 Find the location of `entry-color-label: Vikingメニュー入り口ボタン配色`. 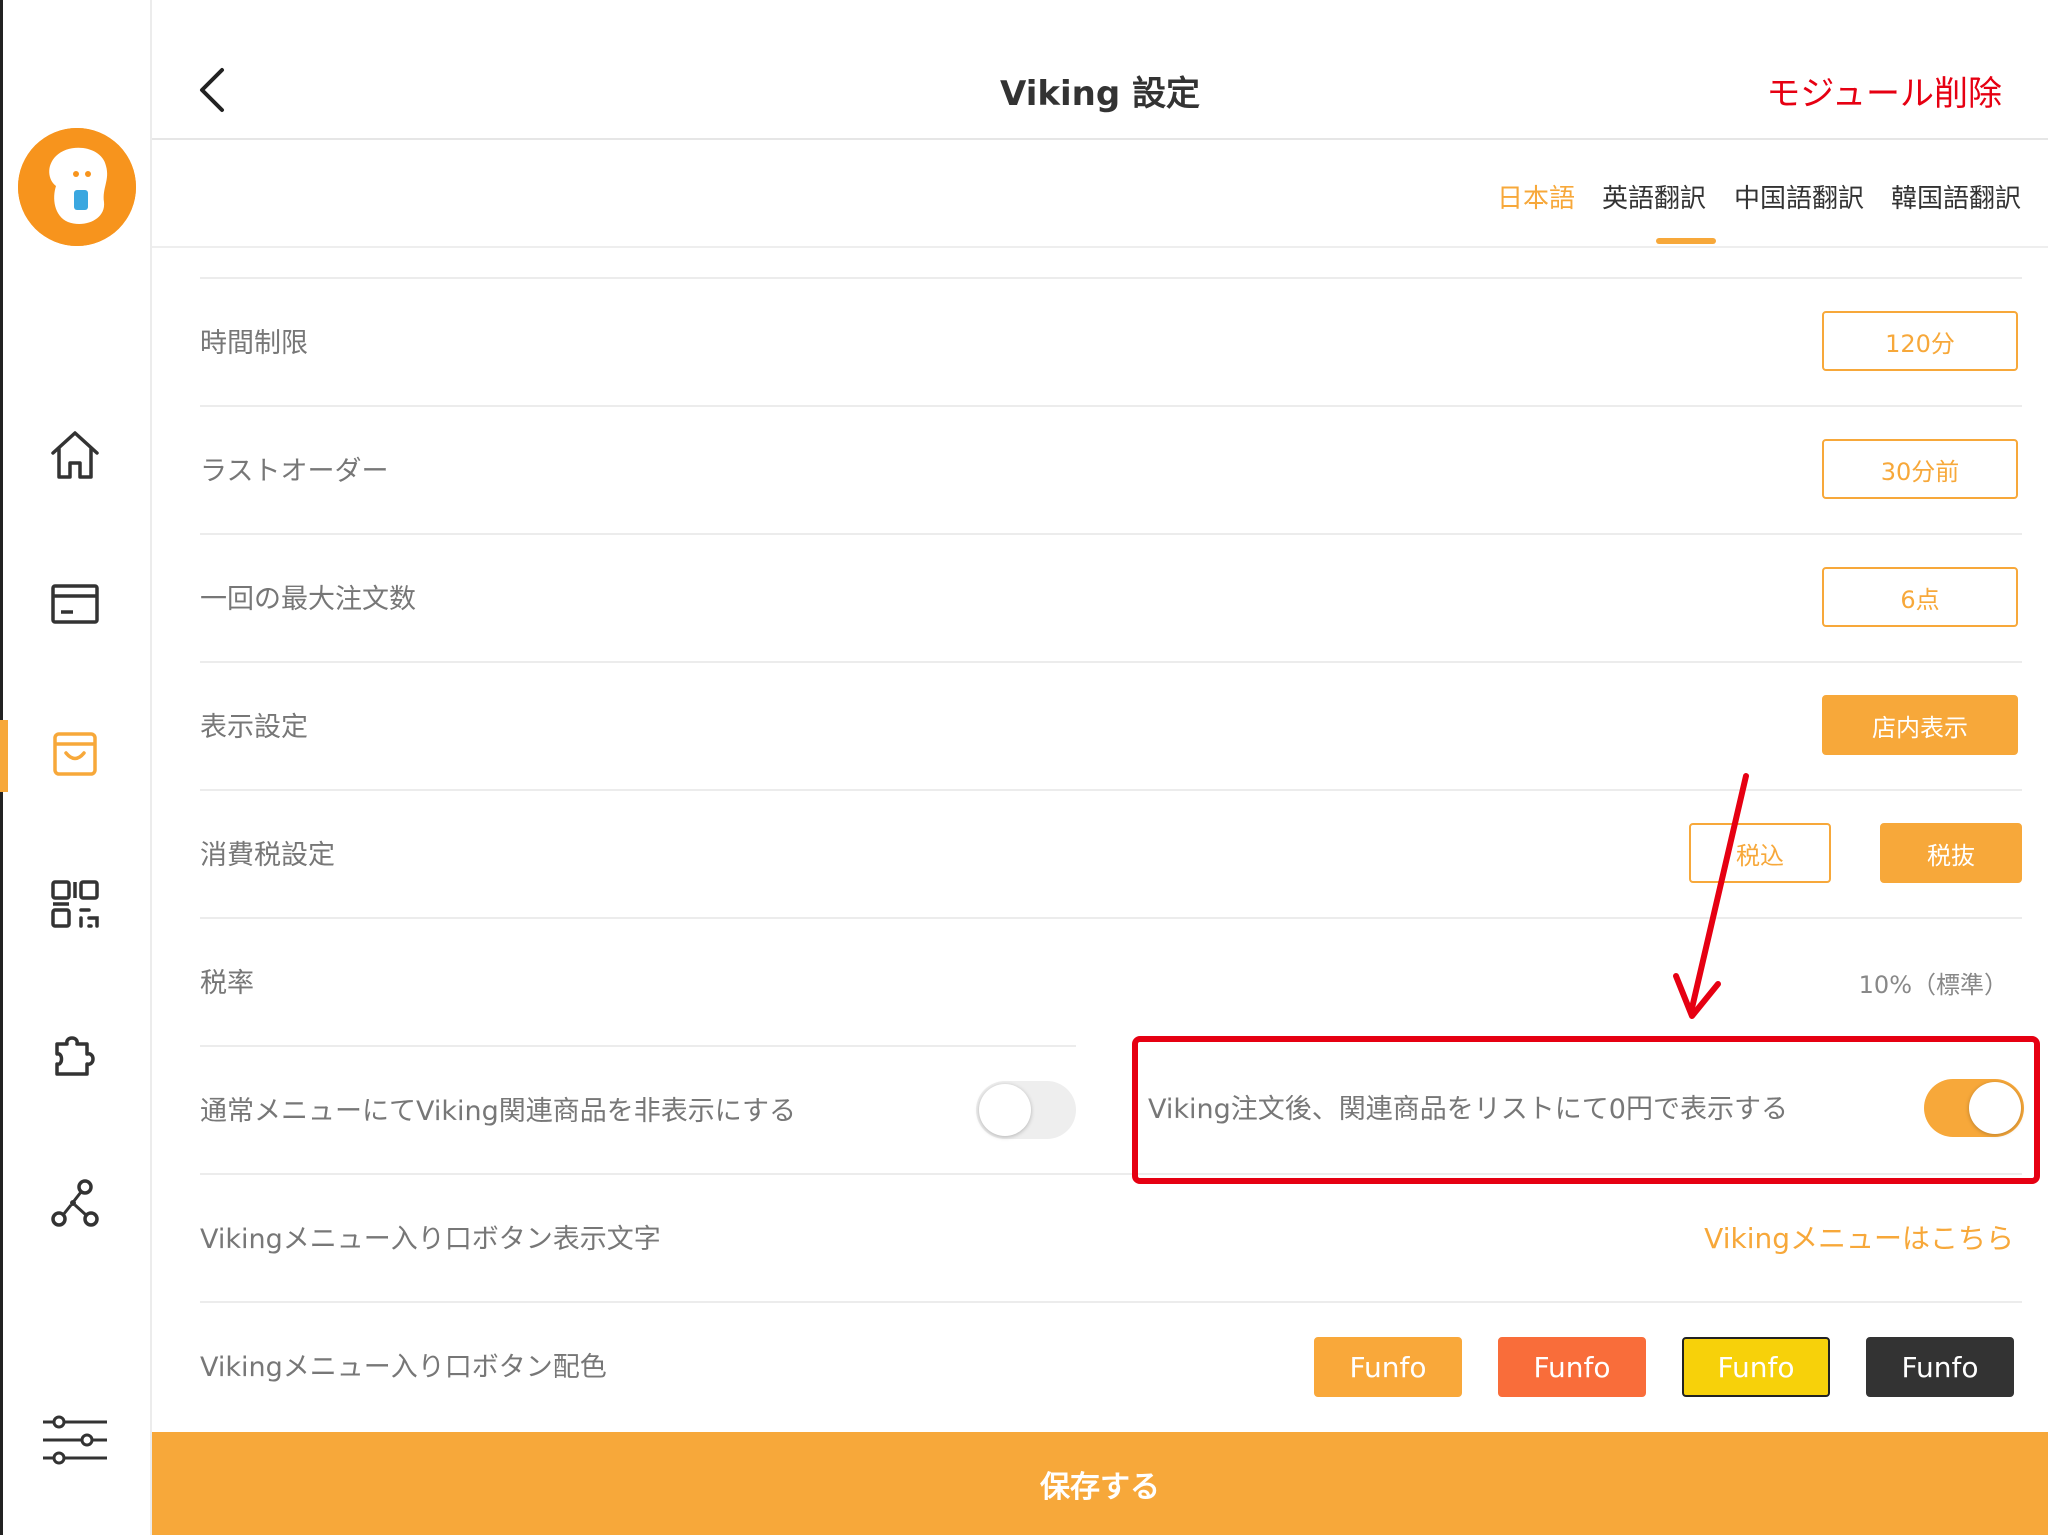

entry-color-label: Vikingメニュー入り口ボタン配色 is located at coordinates (403, 1367).